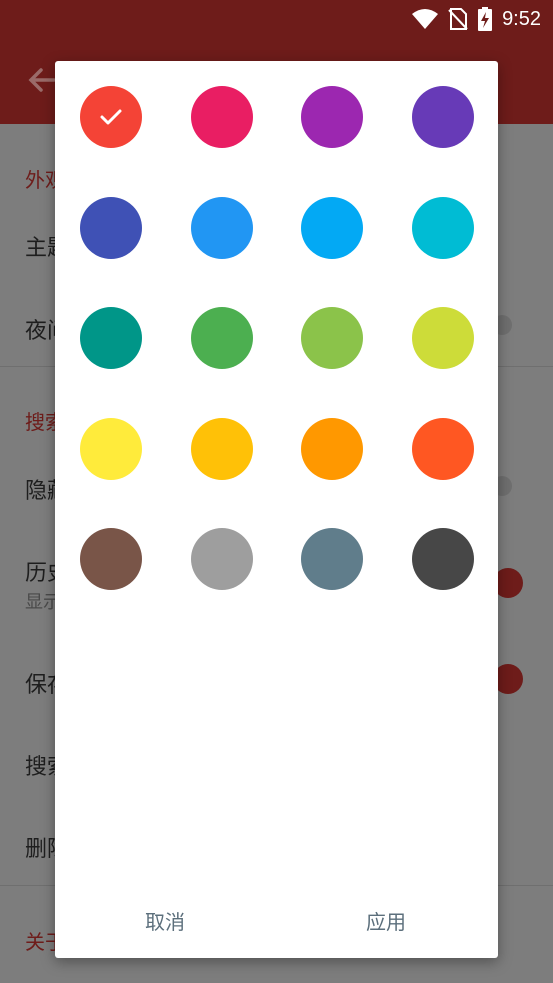  Describe the element at coordinates (386, 922) in the screenshot. I see `apply-button: 应用` at that location.